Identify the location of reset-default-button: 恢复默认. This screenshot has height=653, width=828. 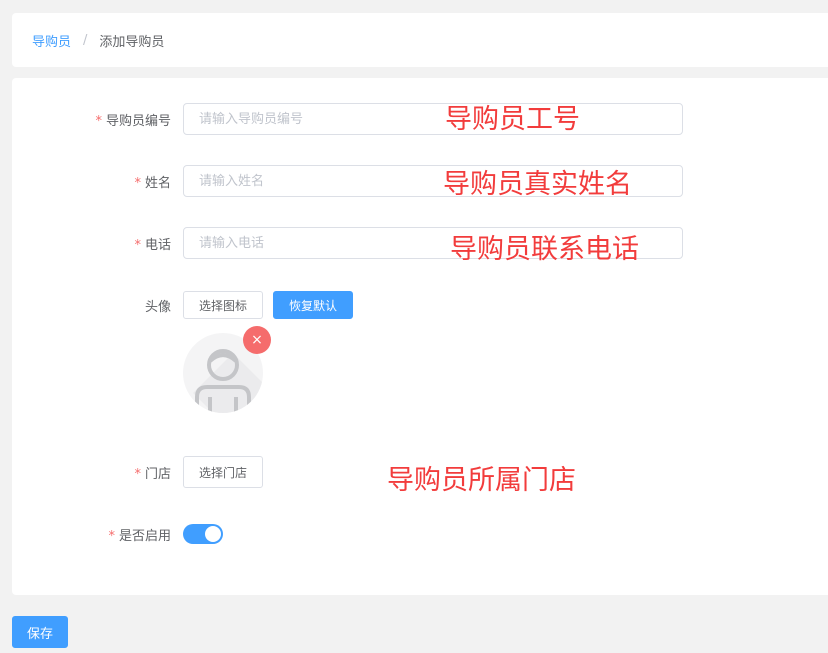
(313, 305).